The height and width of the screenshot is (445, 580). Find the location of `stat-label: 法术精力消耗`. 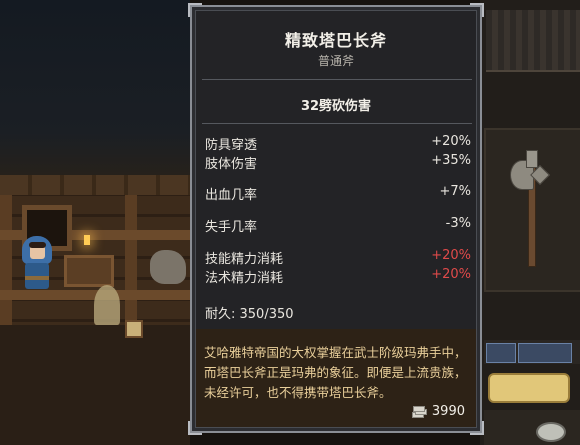

stat-label: 法术精力消耗 is located at coordinates (244, 278).